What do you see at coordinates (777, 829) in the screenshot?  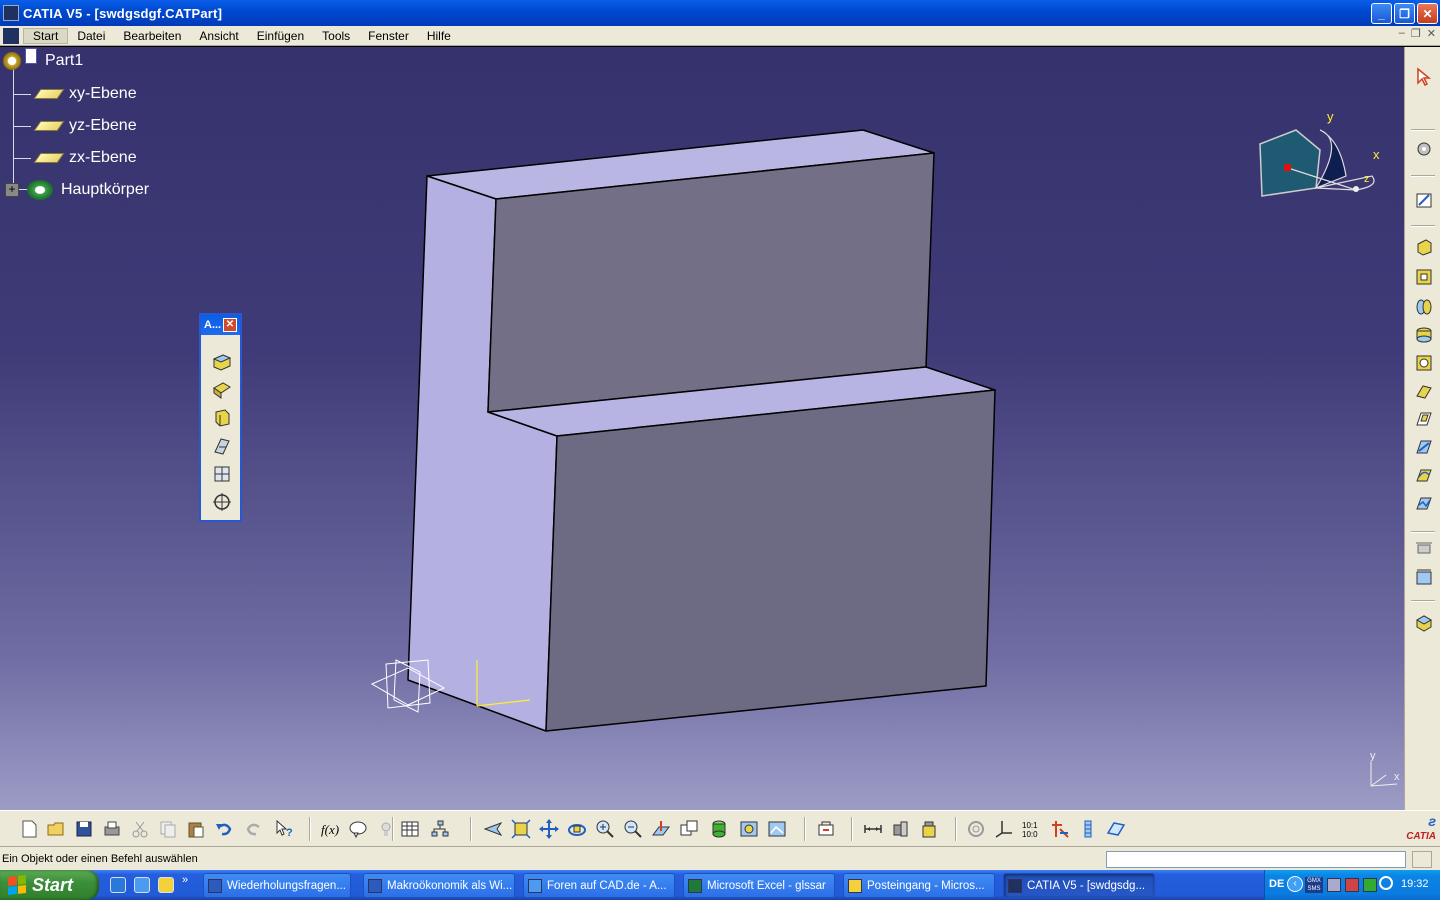 I see `swap-visible-space-icon` at bounding box center [777, 829].